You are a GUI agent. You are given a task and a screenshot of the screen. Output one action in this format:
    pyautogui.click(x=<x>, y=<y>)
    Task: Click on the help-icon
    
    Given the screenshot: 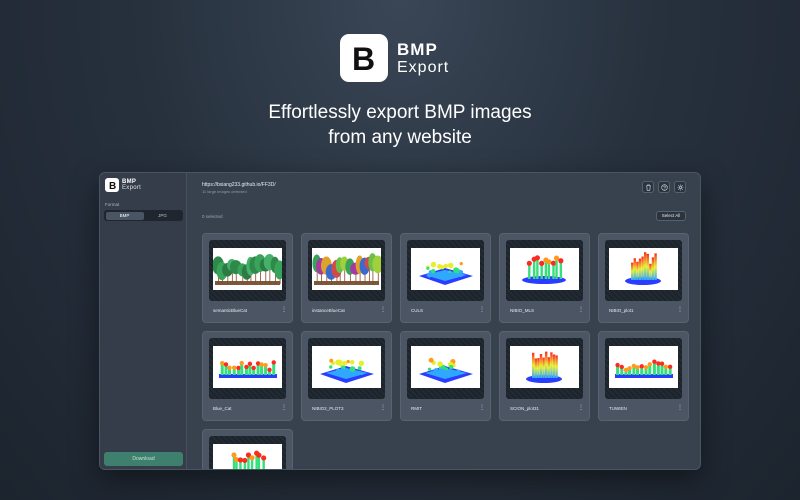 What is the action you would take?
    pyautogui.click(x=664, y=187)
    